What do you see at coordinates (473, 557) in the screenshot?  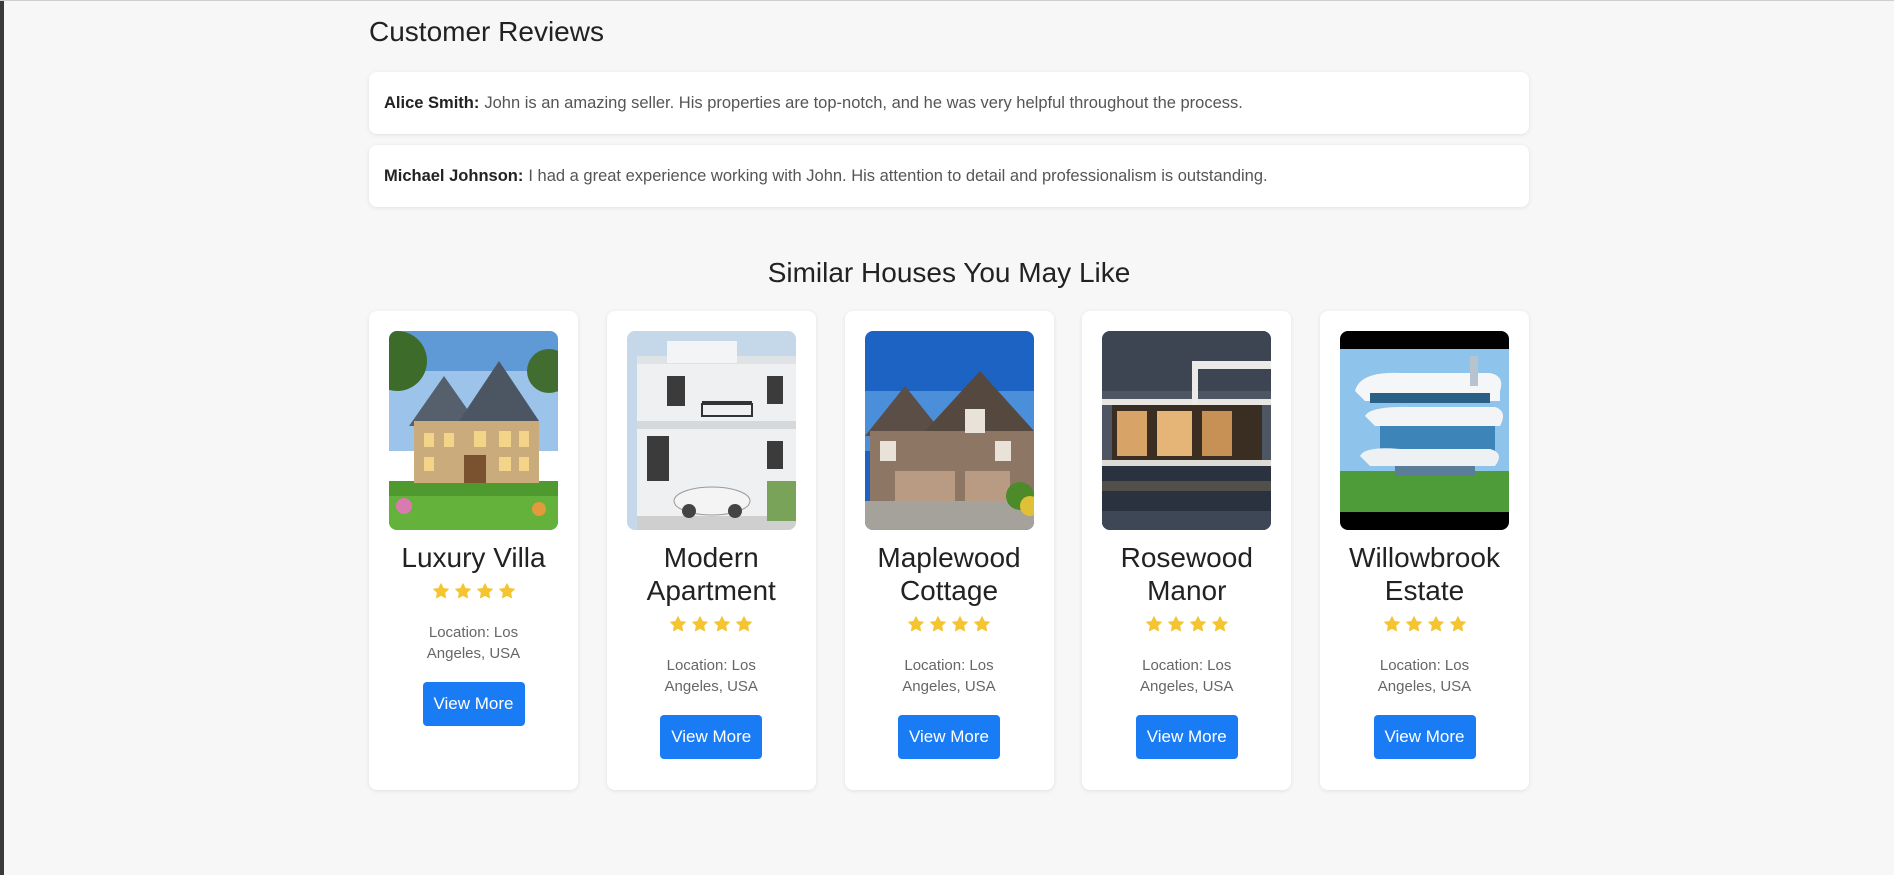 I see `house-name: Luxury Villa` at bounding box center [473, 557].